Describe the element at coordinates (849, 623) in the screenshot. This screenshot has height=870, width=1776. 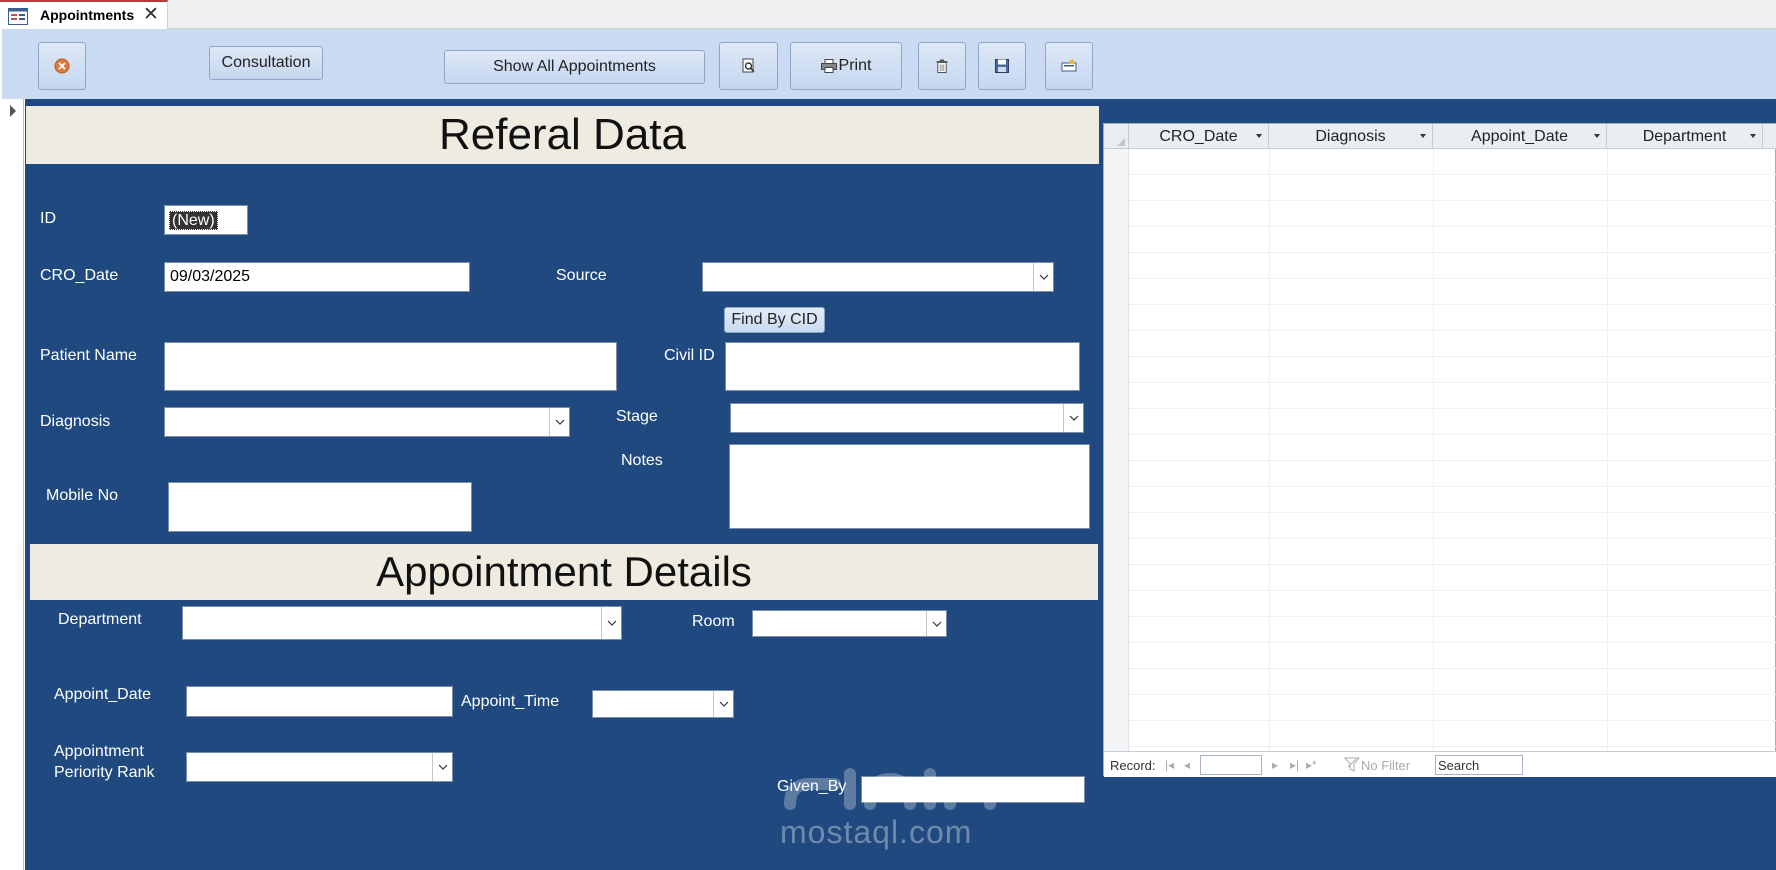
I see `room-combo` at that location.